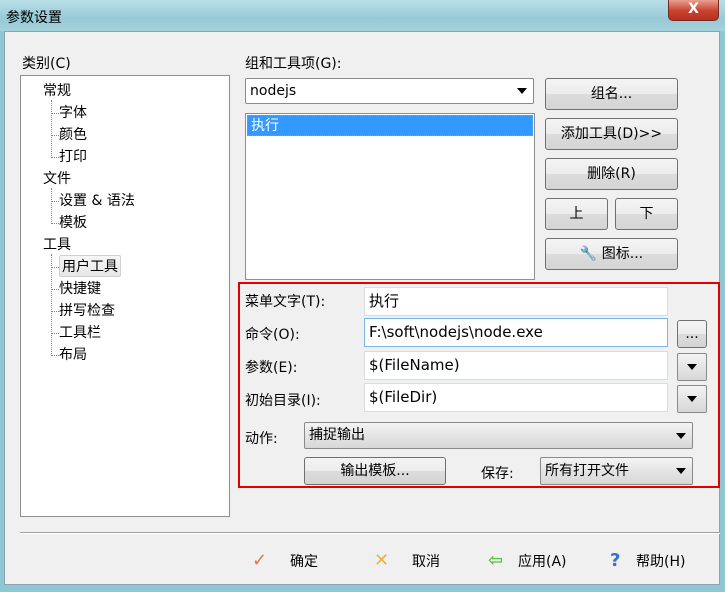 The width and height of the screenshot is (725, 592). Describe the element at coordinates (272, 335) in the screenshot. I see `command-label: 命令(O):` at that location.